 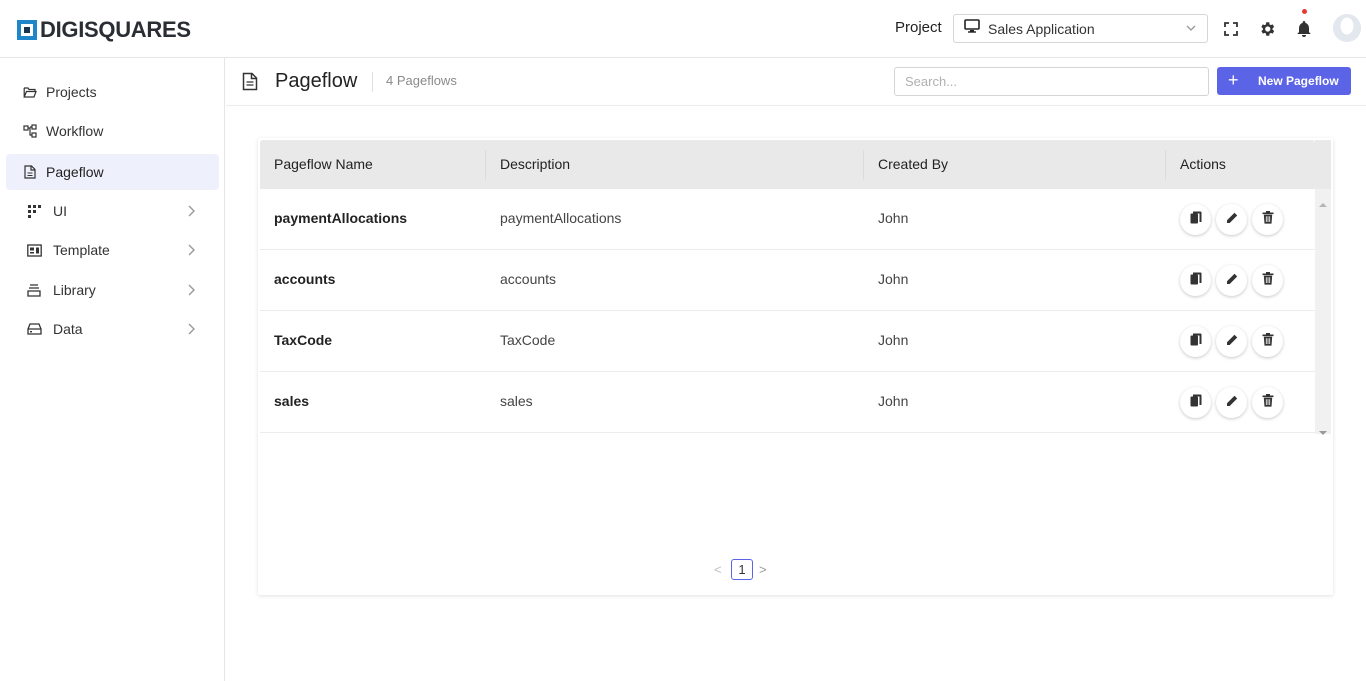 What do you see at coordinates (75, 131) in the screenshot?
I see `sidebar-item-label: Workflow` at bounding box center [75, 131].